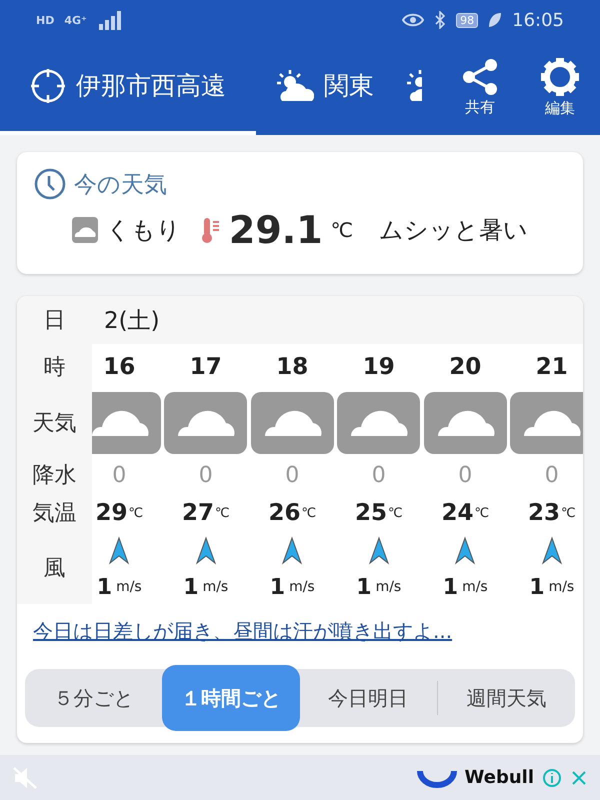 Image resolution: width=600 pixels, height=800 pixels. What do you see at coordinates (210, 230) in the screenshot?
I see `thermometer-icon` at bounding box center [210, 230].